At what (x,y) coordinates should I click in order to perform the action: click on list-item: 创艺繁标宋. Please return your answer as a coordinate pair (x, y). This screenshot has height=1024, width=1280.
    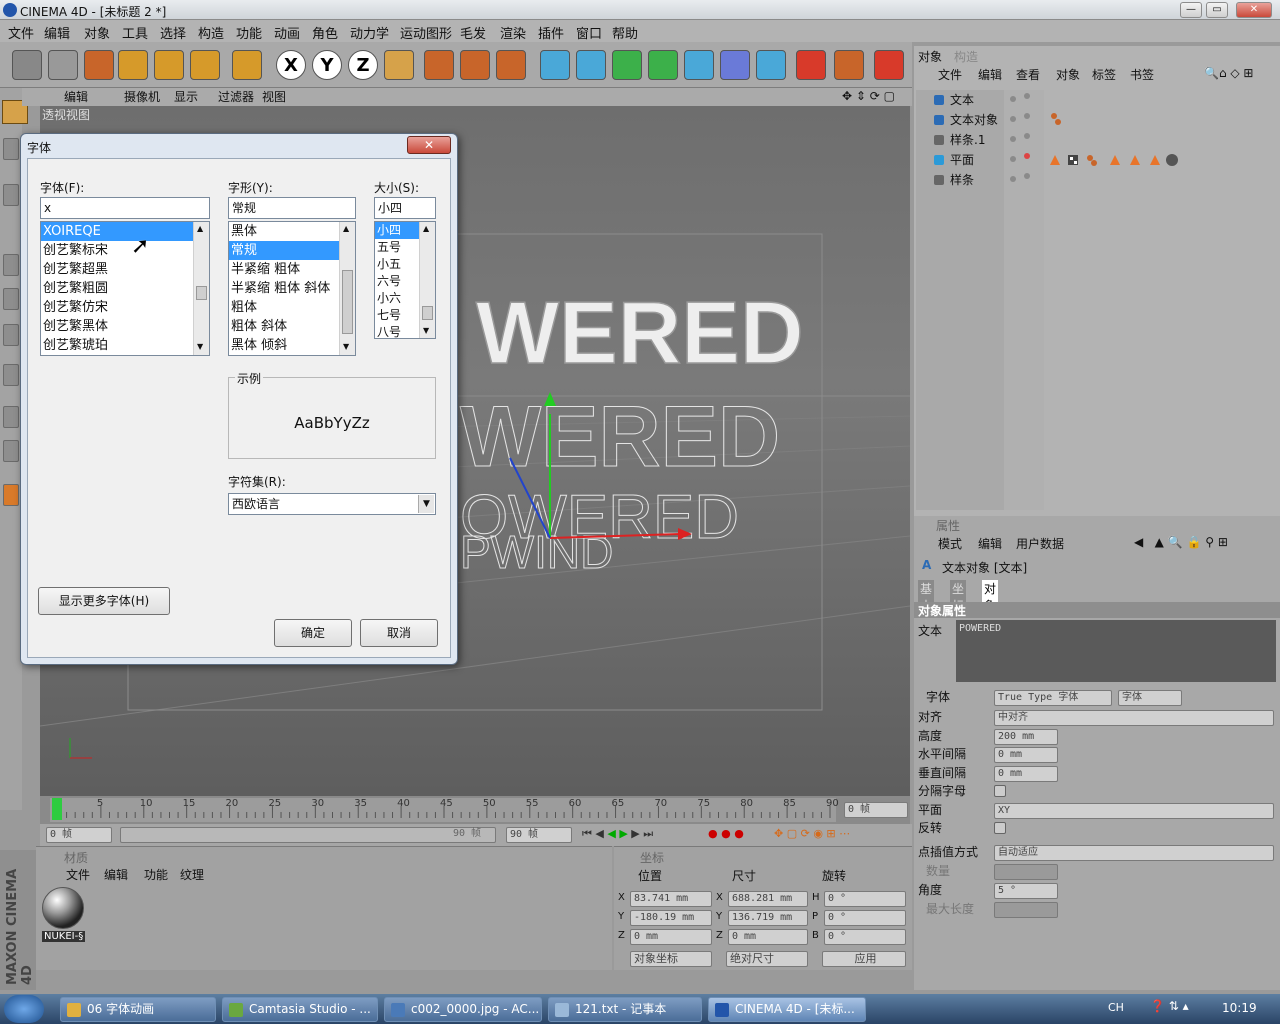
    Looking at the image, I should click on (117, 250).